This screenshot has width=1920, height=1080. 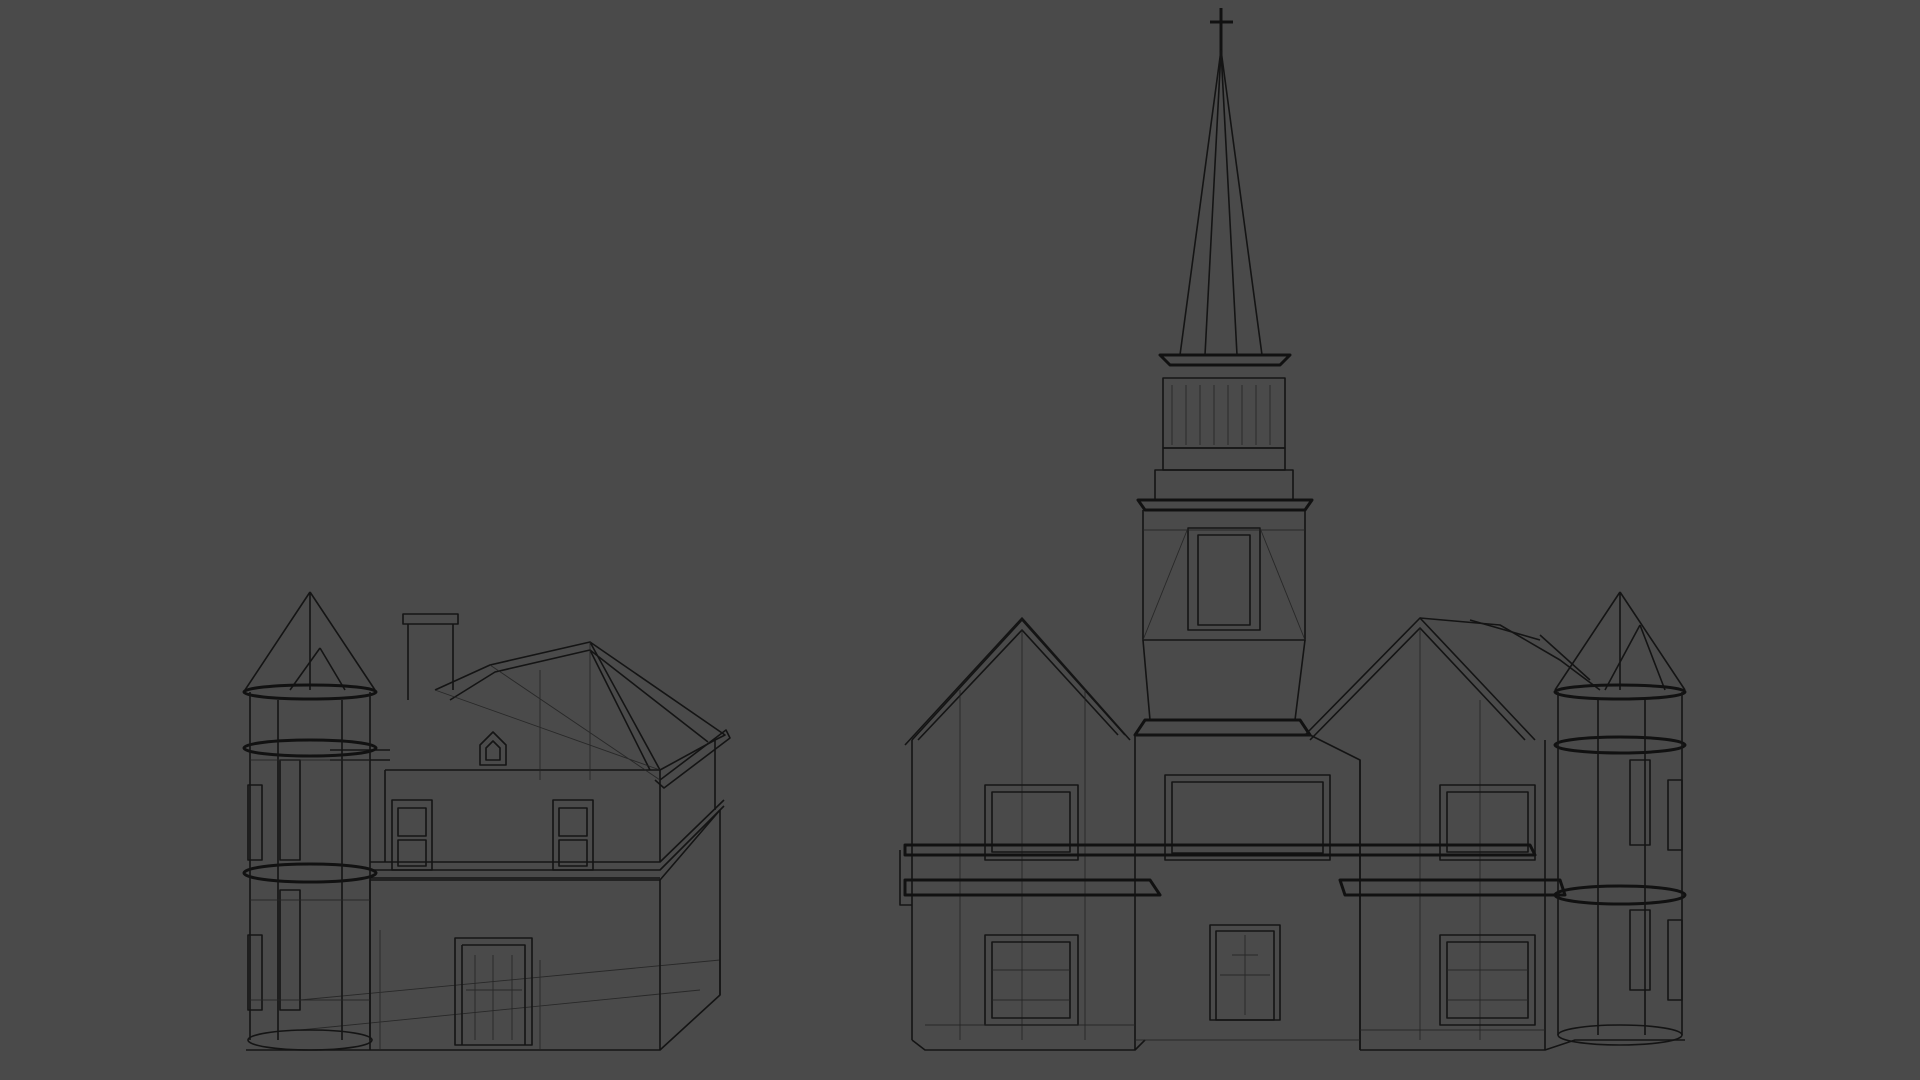 I want to click on house-model, so click(x=486, y=821).